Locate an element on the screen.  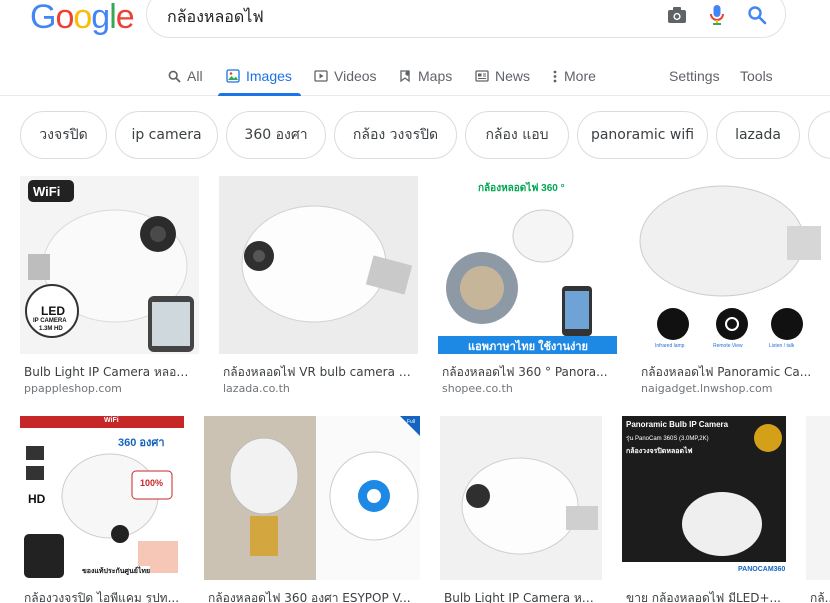
promo-sub: กล้องวงจรปิดหลอดไฟ is located at coordinates (659, 451).